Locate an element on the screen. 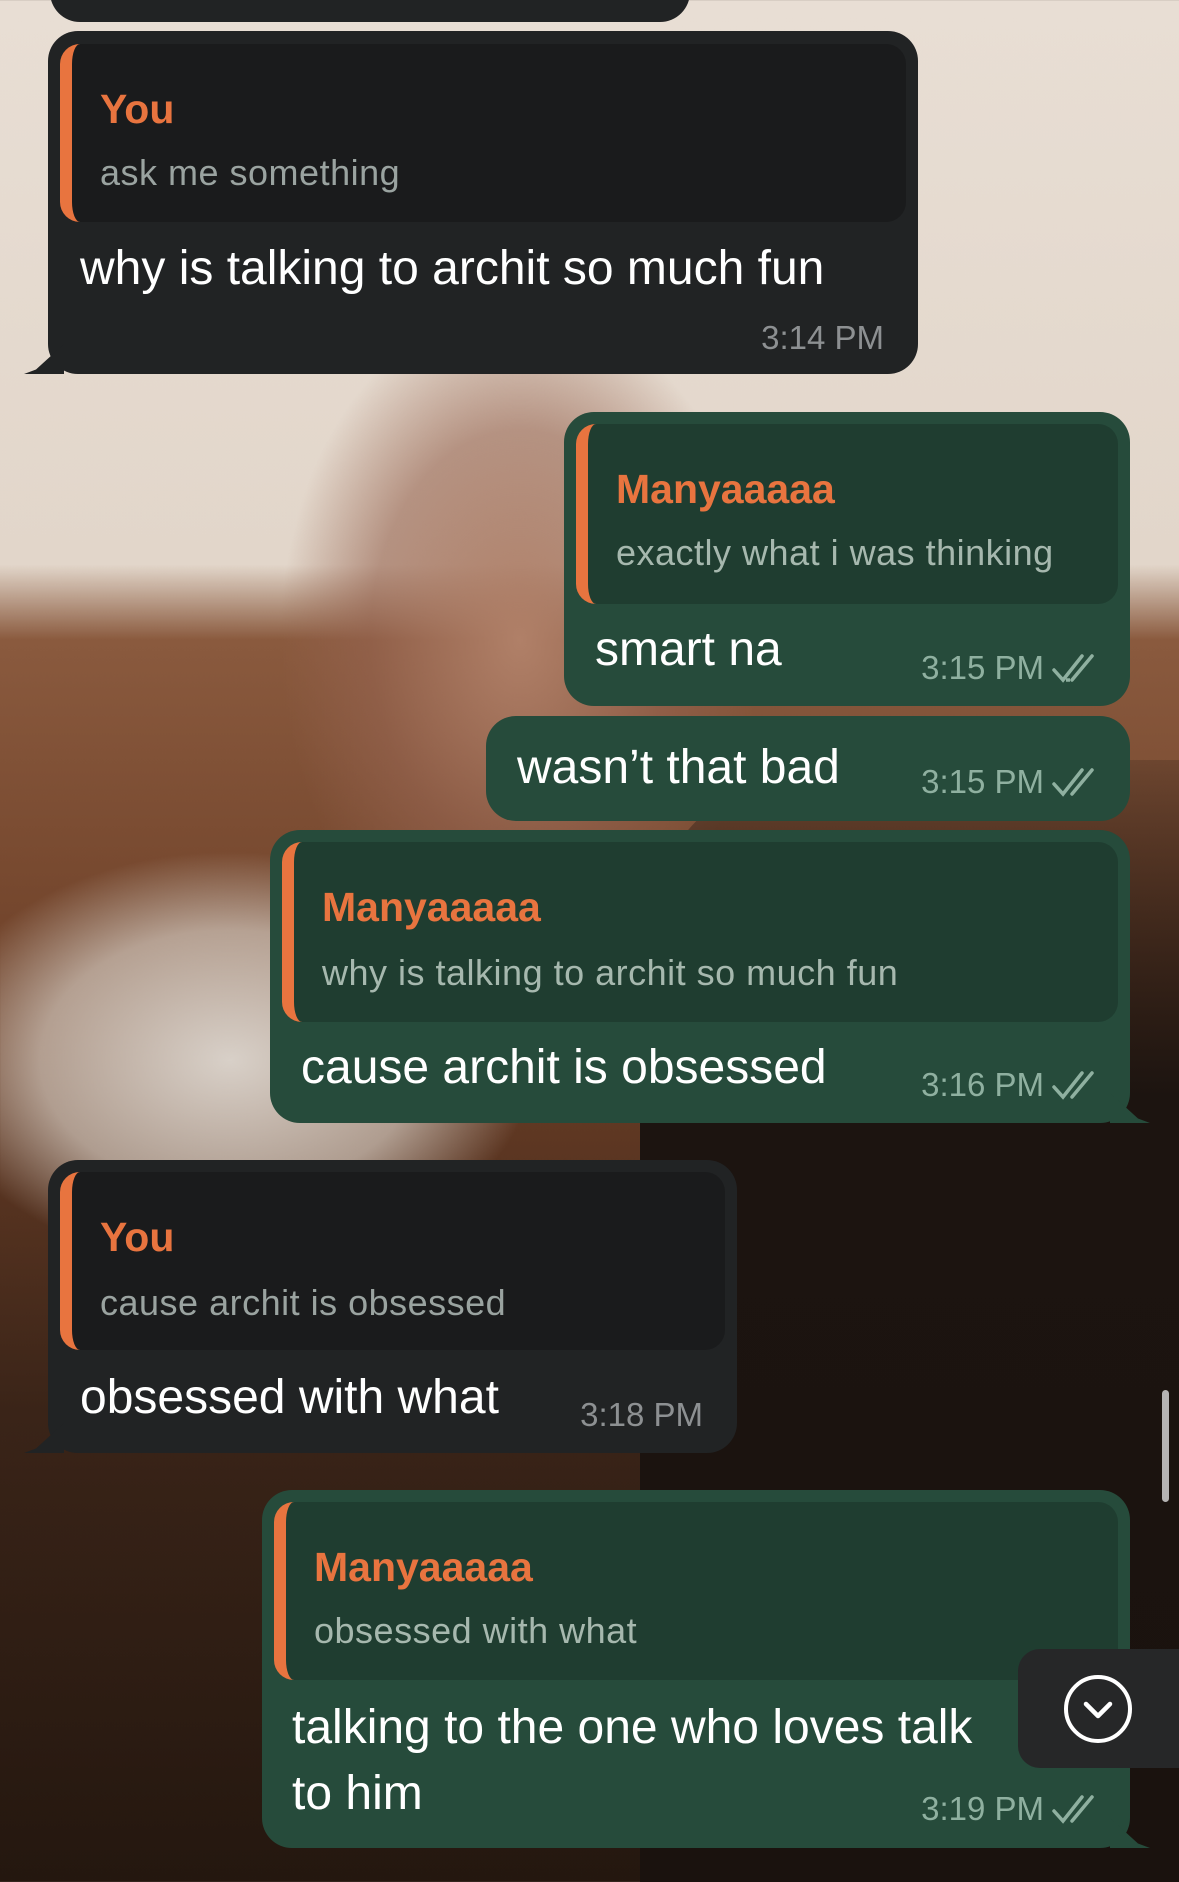  message-text: smart na is located at coordinates (688, 649).